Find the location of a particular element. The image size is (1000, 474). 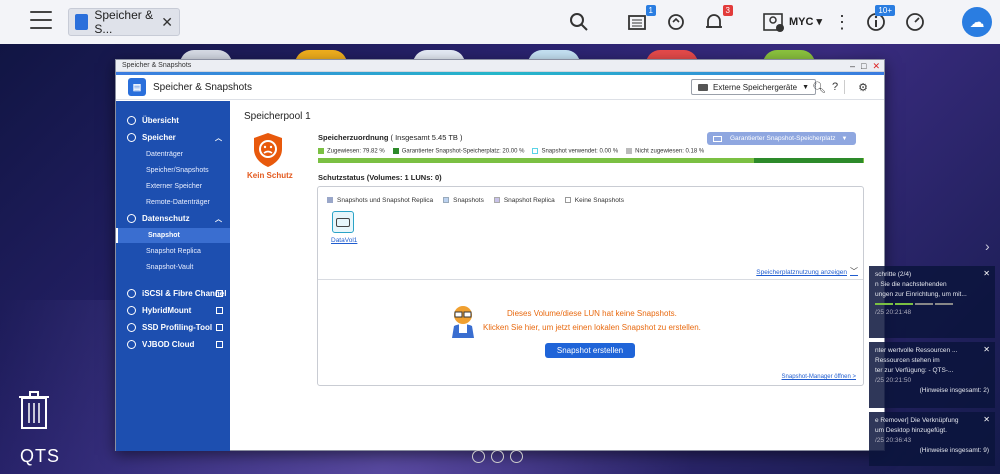

iscsi-icon is located at coordinates (131, 293).